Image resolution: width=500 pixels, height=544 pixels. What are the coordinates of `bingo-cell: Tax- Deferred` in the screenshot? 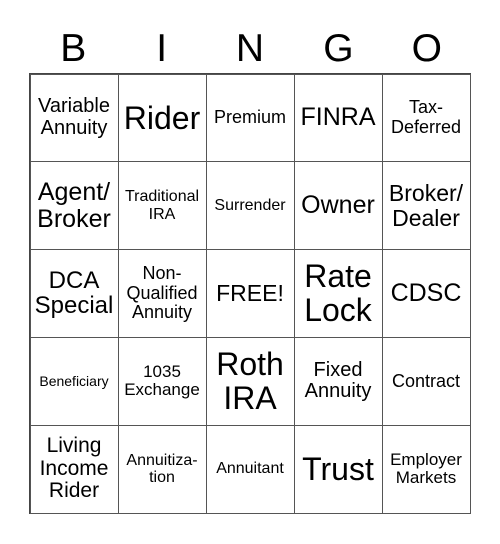 It's located at (426, 118).